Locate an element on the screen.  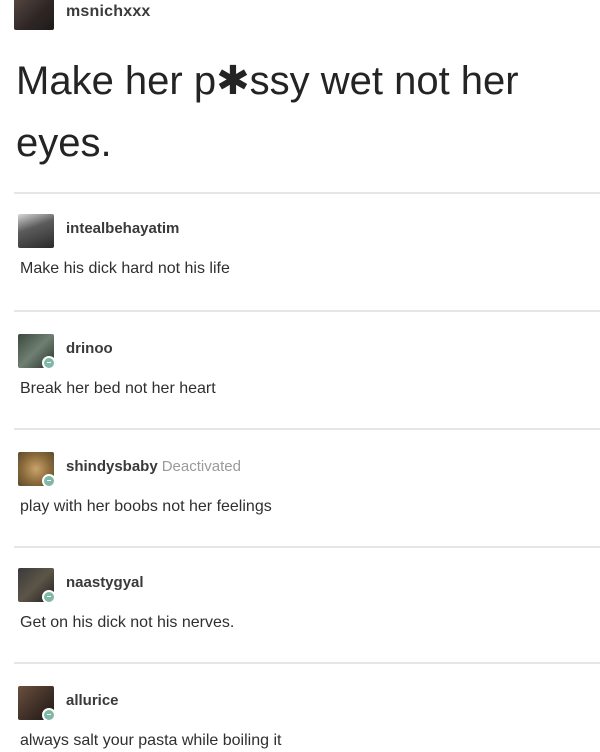
username: drinoo is located at coordinates (89, 348).